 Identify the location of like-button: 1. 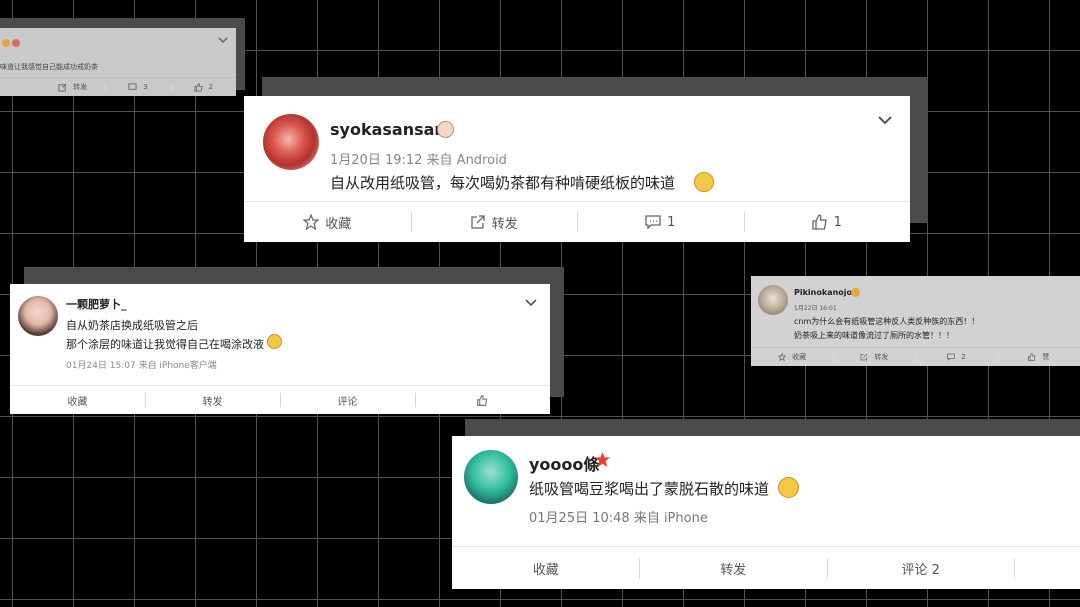
(827, 222).